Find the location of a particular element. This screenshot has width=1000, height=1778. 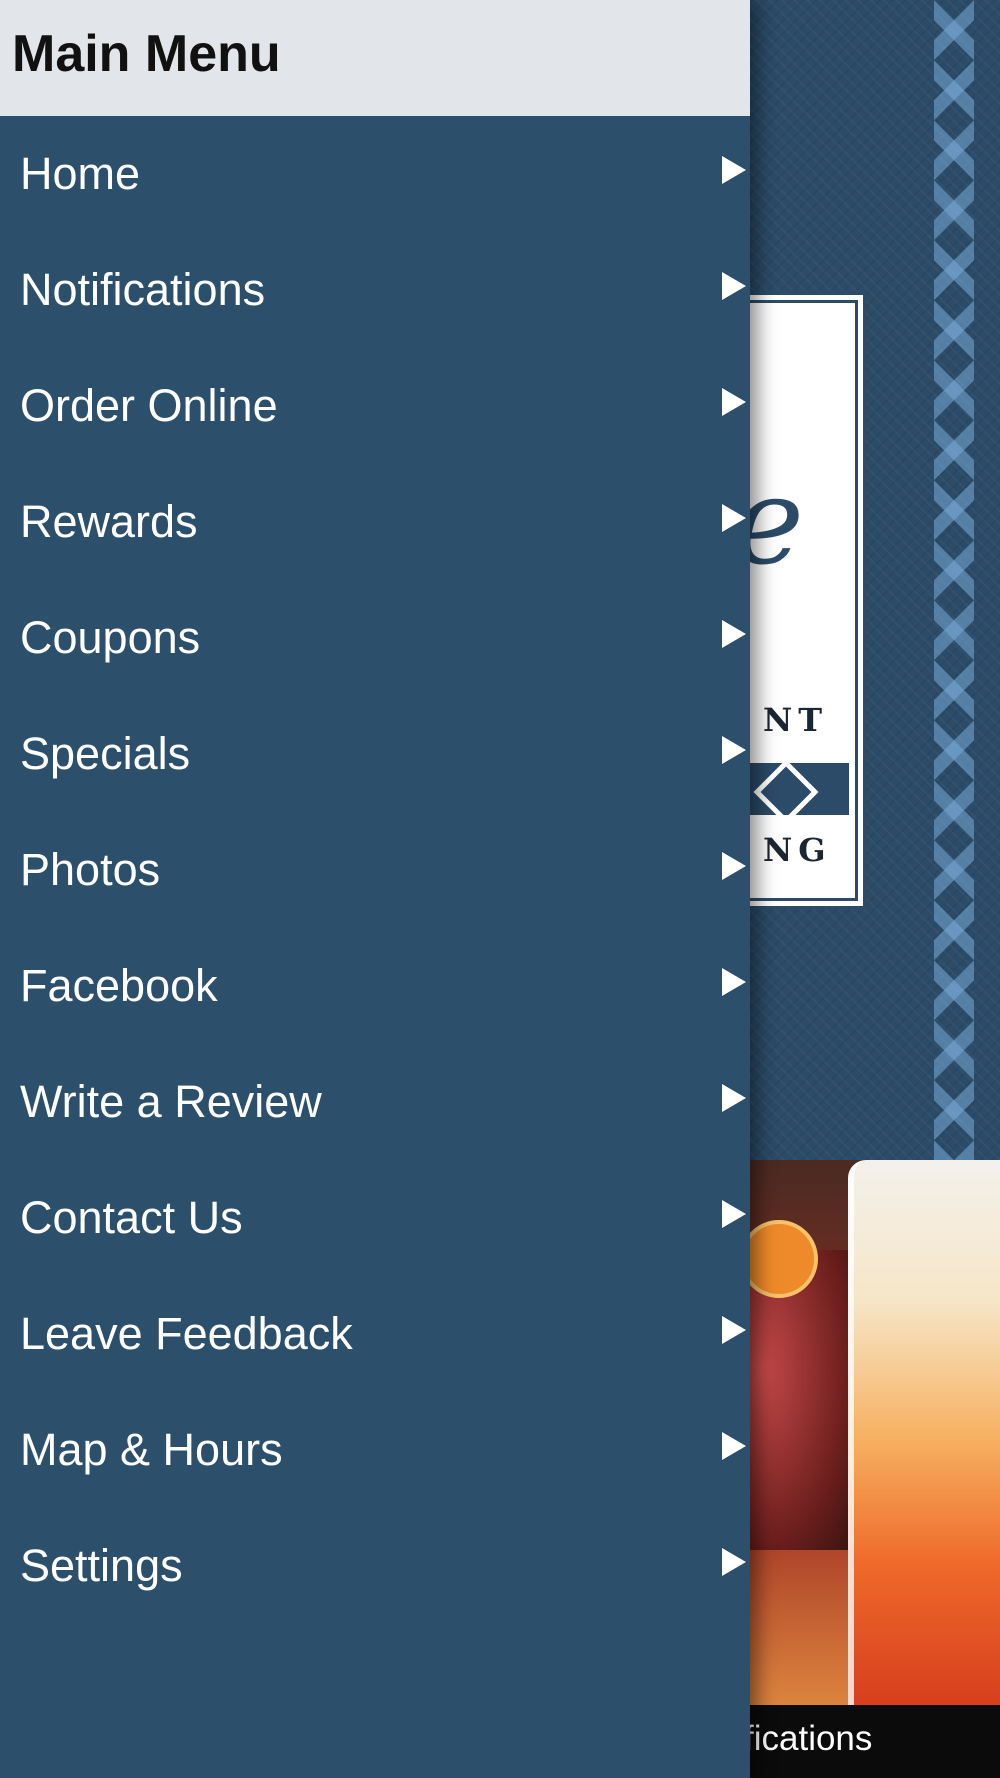

menu-item-label: Order Online is located at coordinates (149, 405).